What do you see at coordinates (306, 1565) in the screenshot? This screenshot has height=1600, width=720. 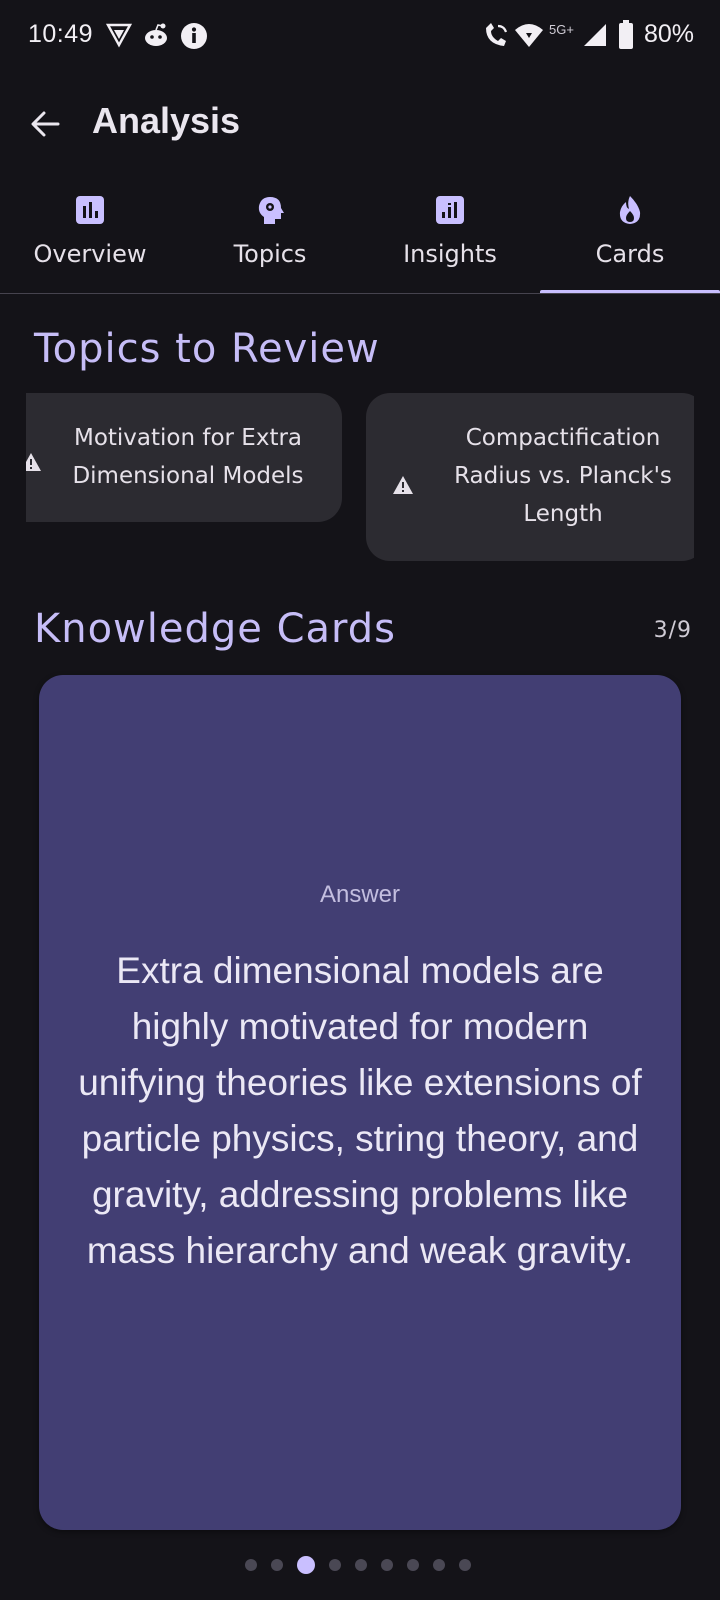 I see `pager-dot-active` at bounding box center [306, 1565].